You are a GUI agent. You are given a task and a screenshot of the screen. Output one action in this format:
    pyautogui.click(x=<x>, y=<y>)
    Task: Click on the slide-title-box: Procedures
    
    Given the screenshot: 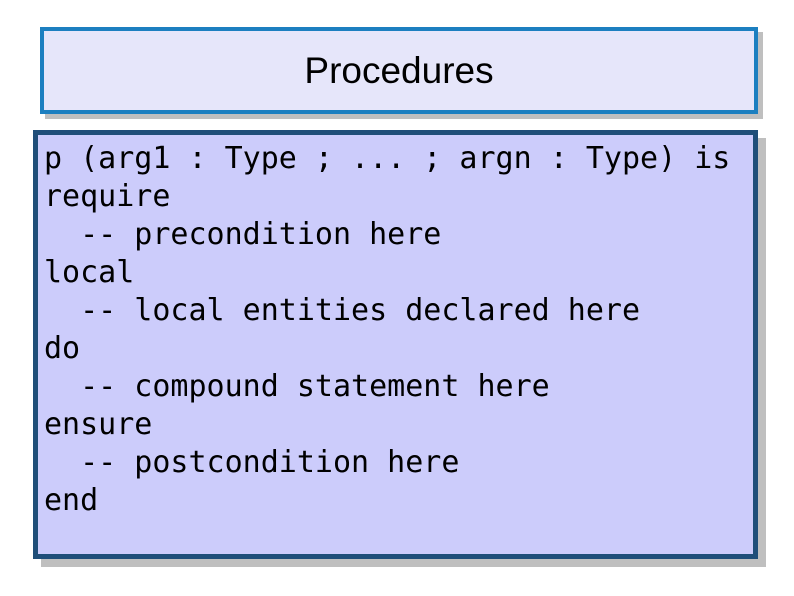 What is the action you would take?
    pyautogui.click(x=399, y=70)
    